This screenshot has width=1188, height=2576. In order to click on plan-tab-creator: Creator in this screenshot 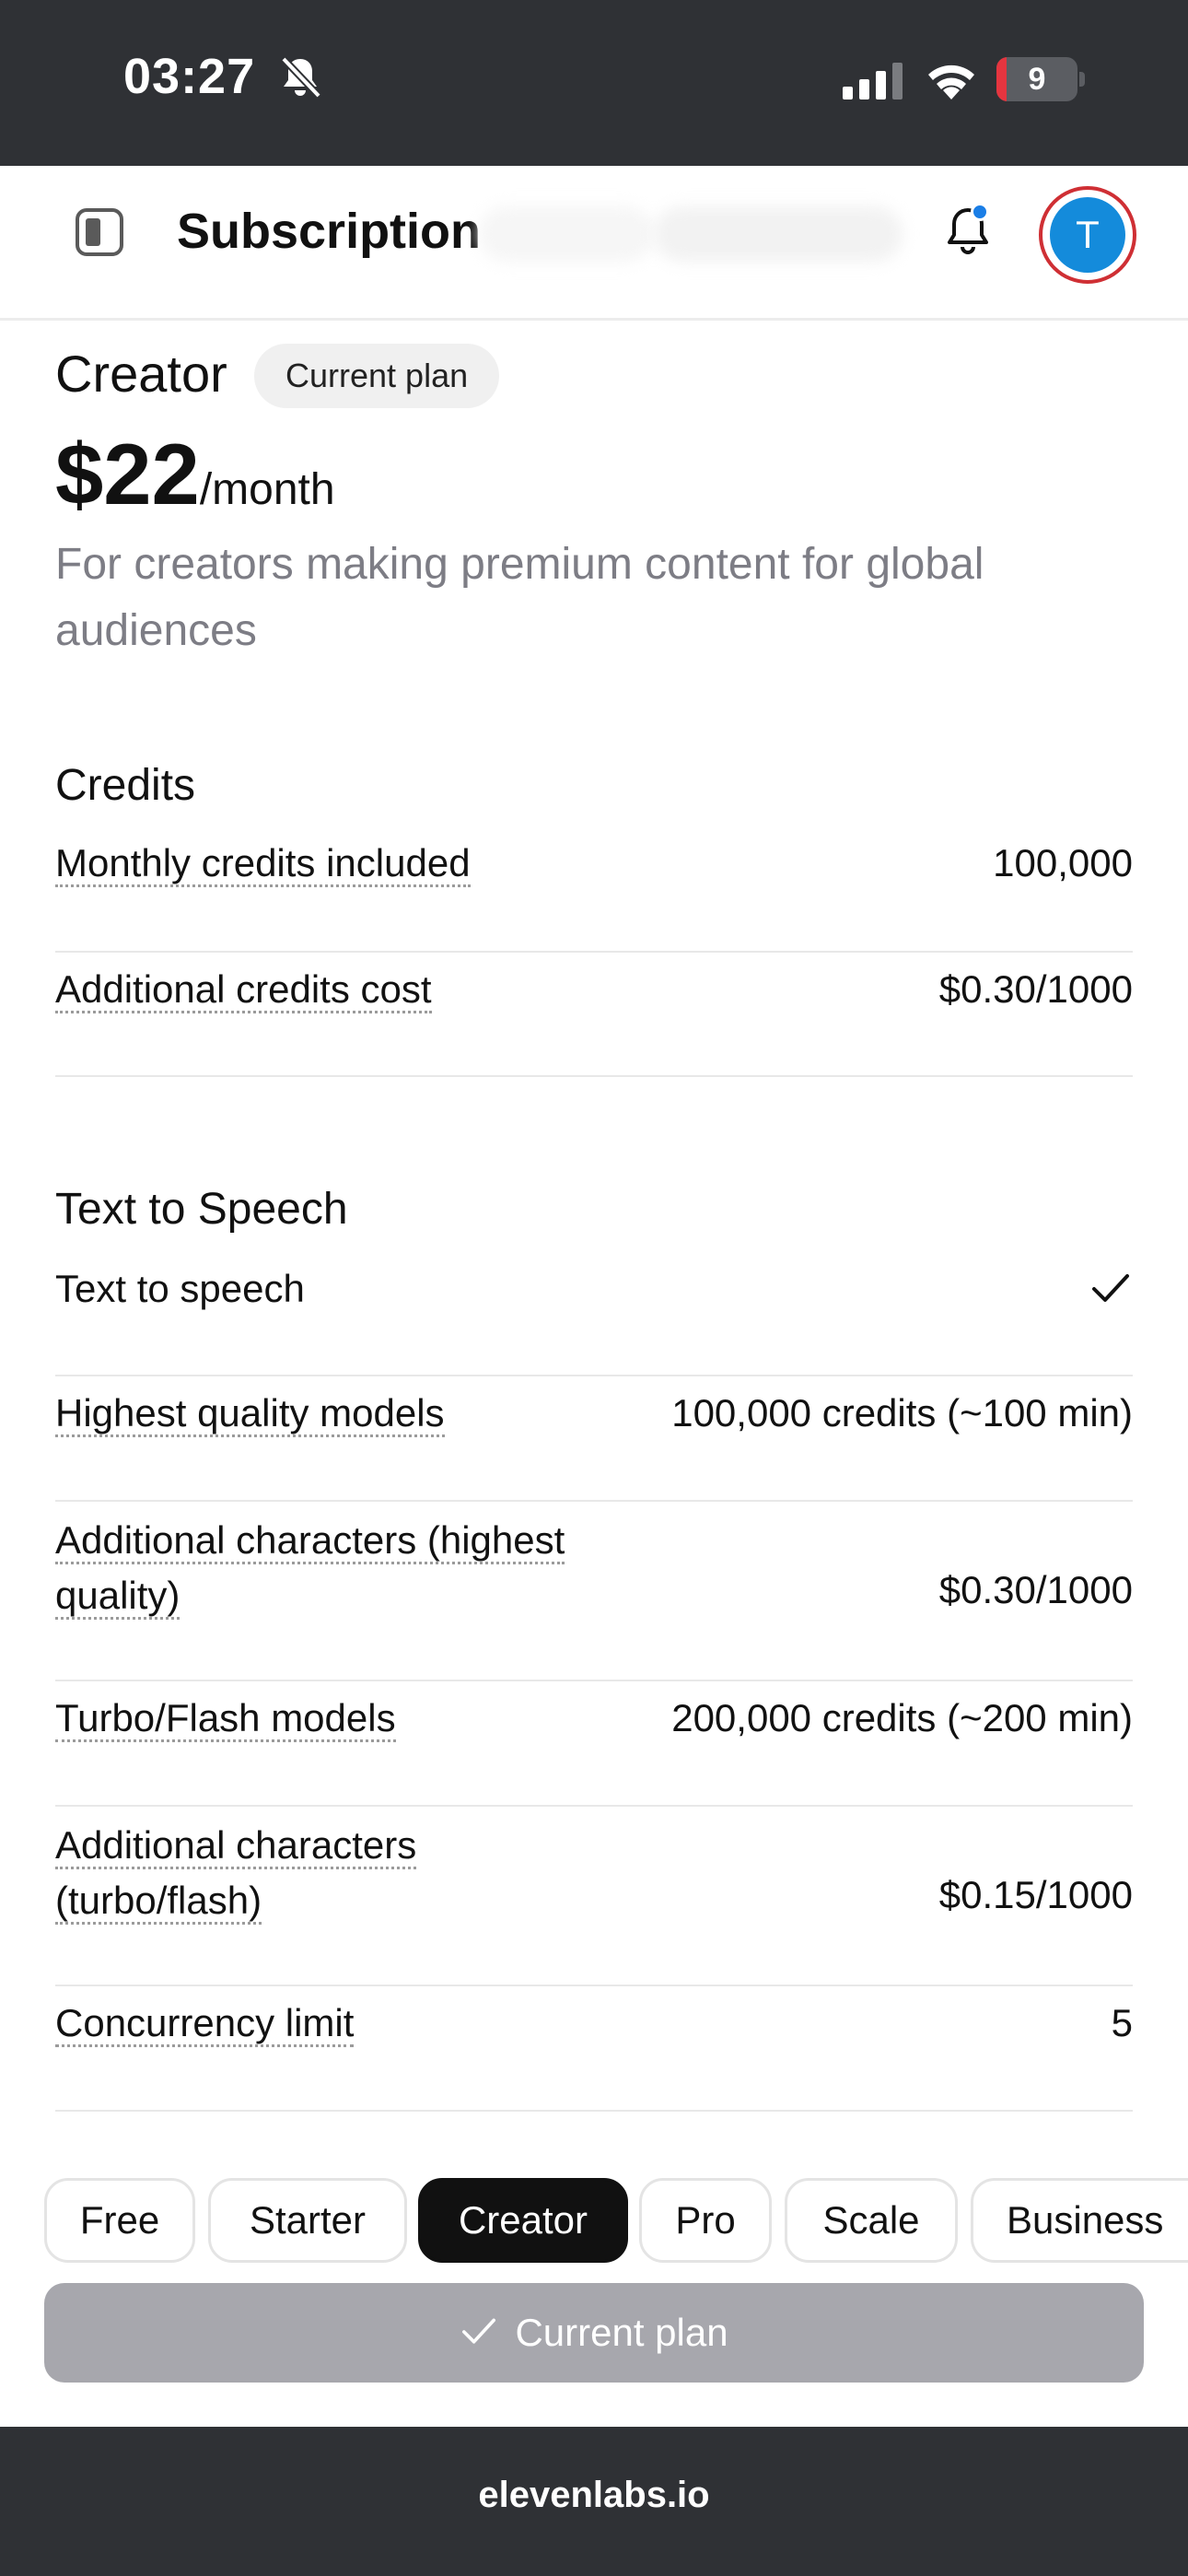, I will do `click(523, 2220)`.